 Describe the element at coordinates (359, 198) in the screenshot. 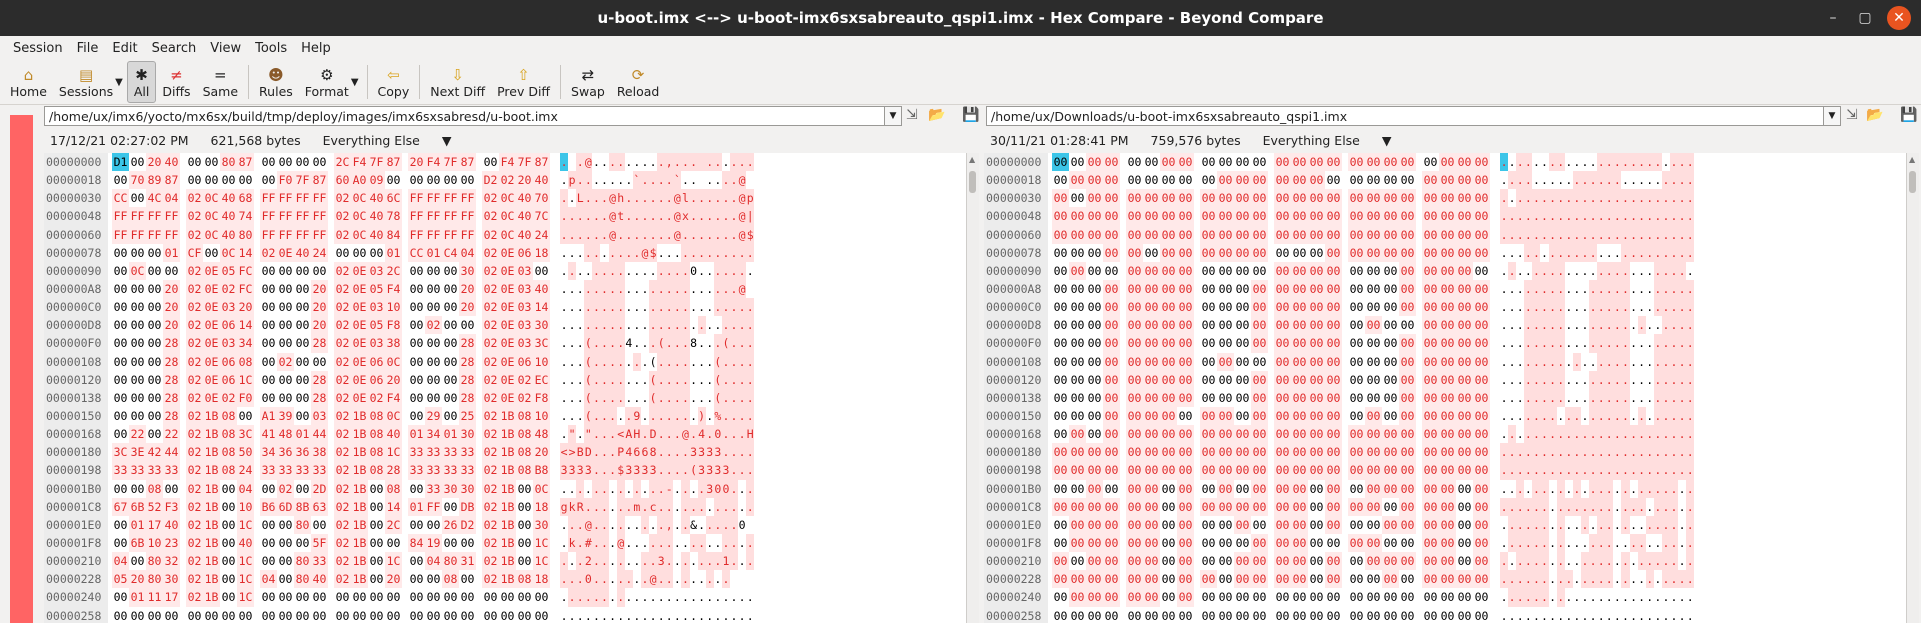

I see `hex-byte: 0C` at that location.